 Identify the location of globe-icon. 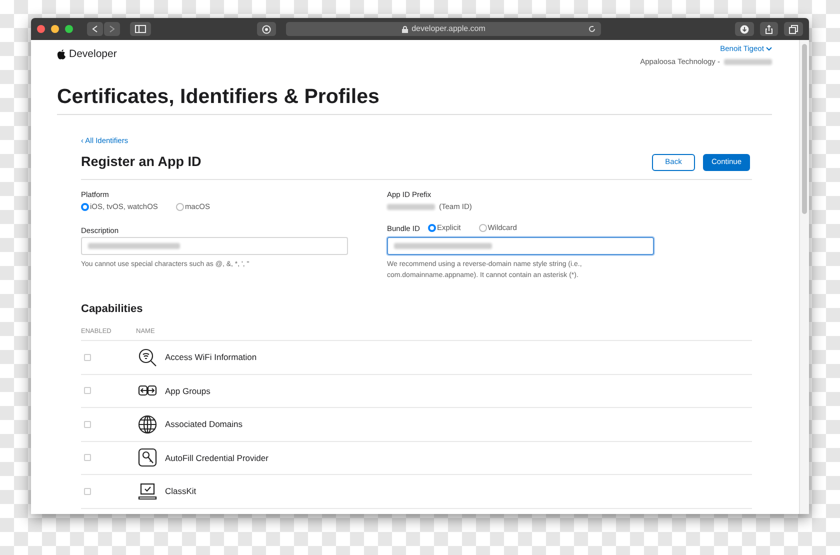
(147, 424).